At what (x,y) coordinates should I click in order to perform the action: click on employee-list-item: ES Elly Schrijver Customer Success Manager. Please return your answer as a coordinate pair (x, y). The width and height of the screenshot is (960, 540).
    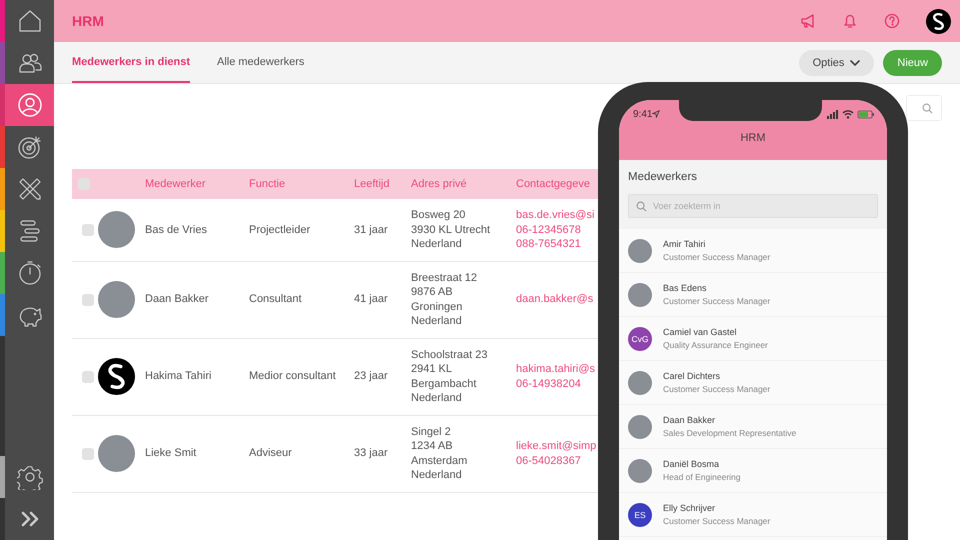
    Looking at the image, I should click on (753, 515).